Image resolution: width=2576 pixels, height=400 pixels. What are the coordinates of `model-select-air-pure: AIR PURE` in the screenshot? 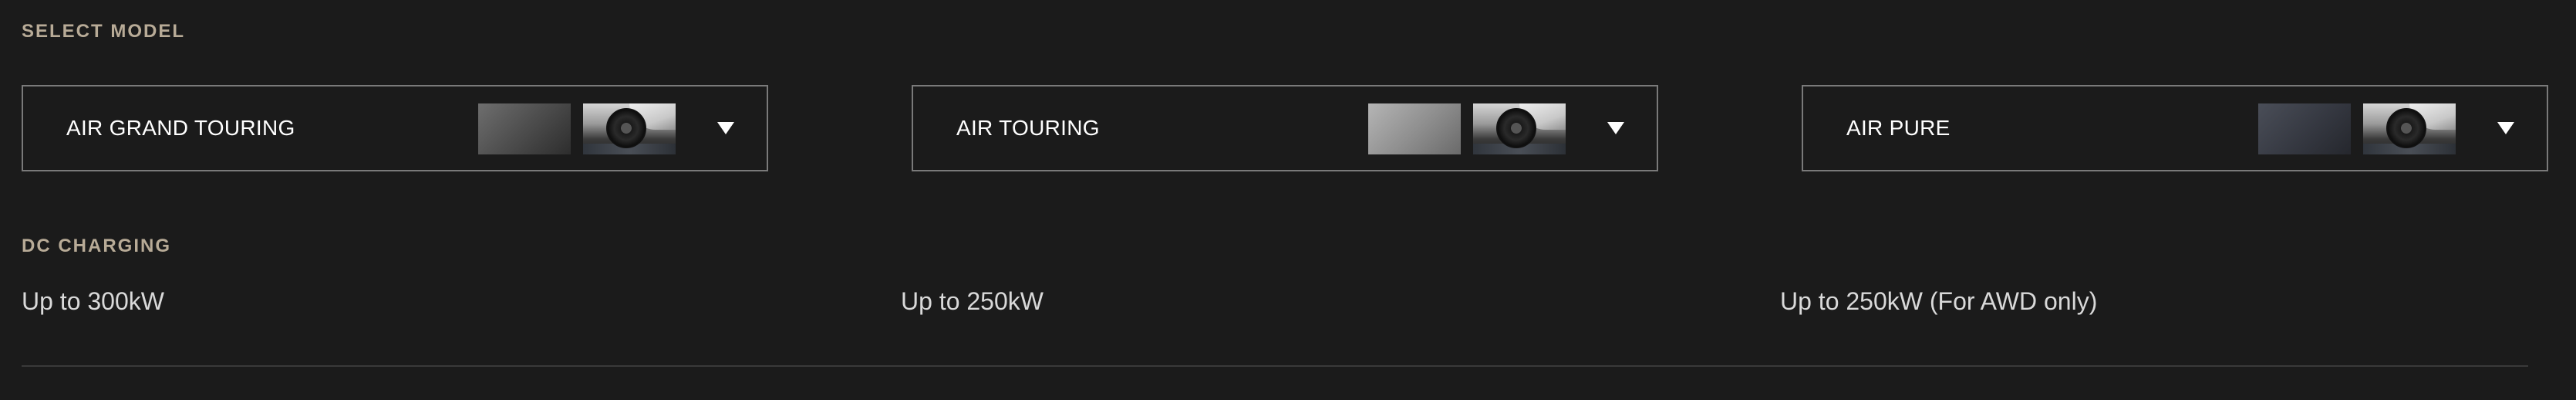 It's located at (2175, 128).